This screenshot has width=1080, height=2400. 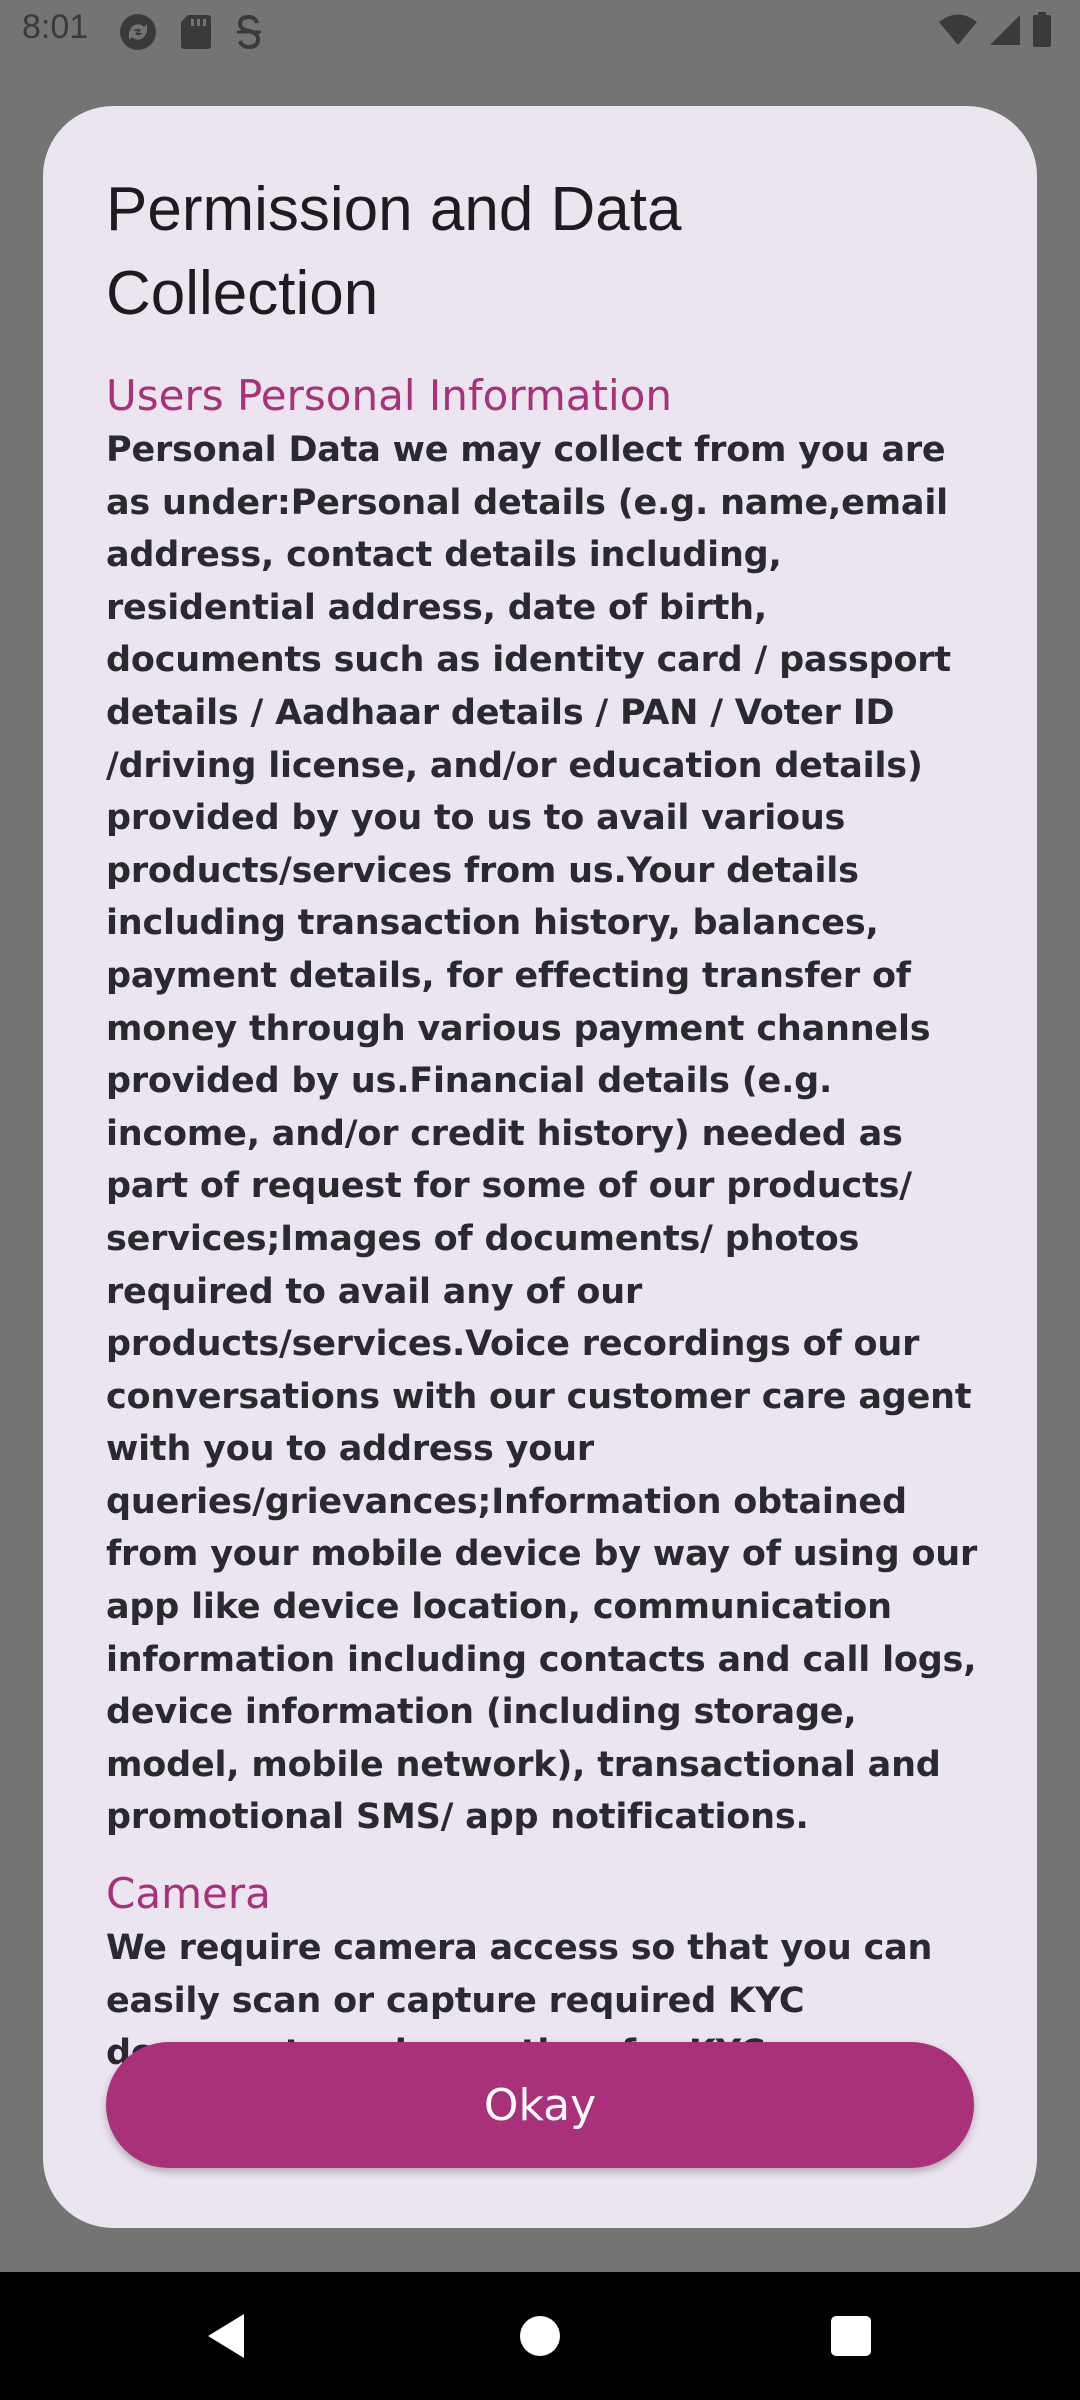 What do you see at coordinates (851, 2336) in the screenshot?
I see `recents-icon` at bounding box center [851, 2336].